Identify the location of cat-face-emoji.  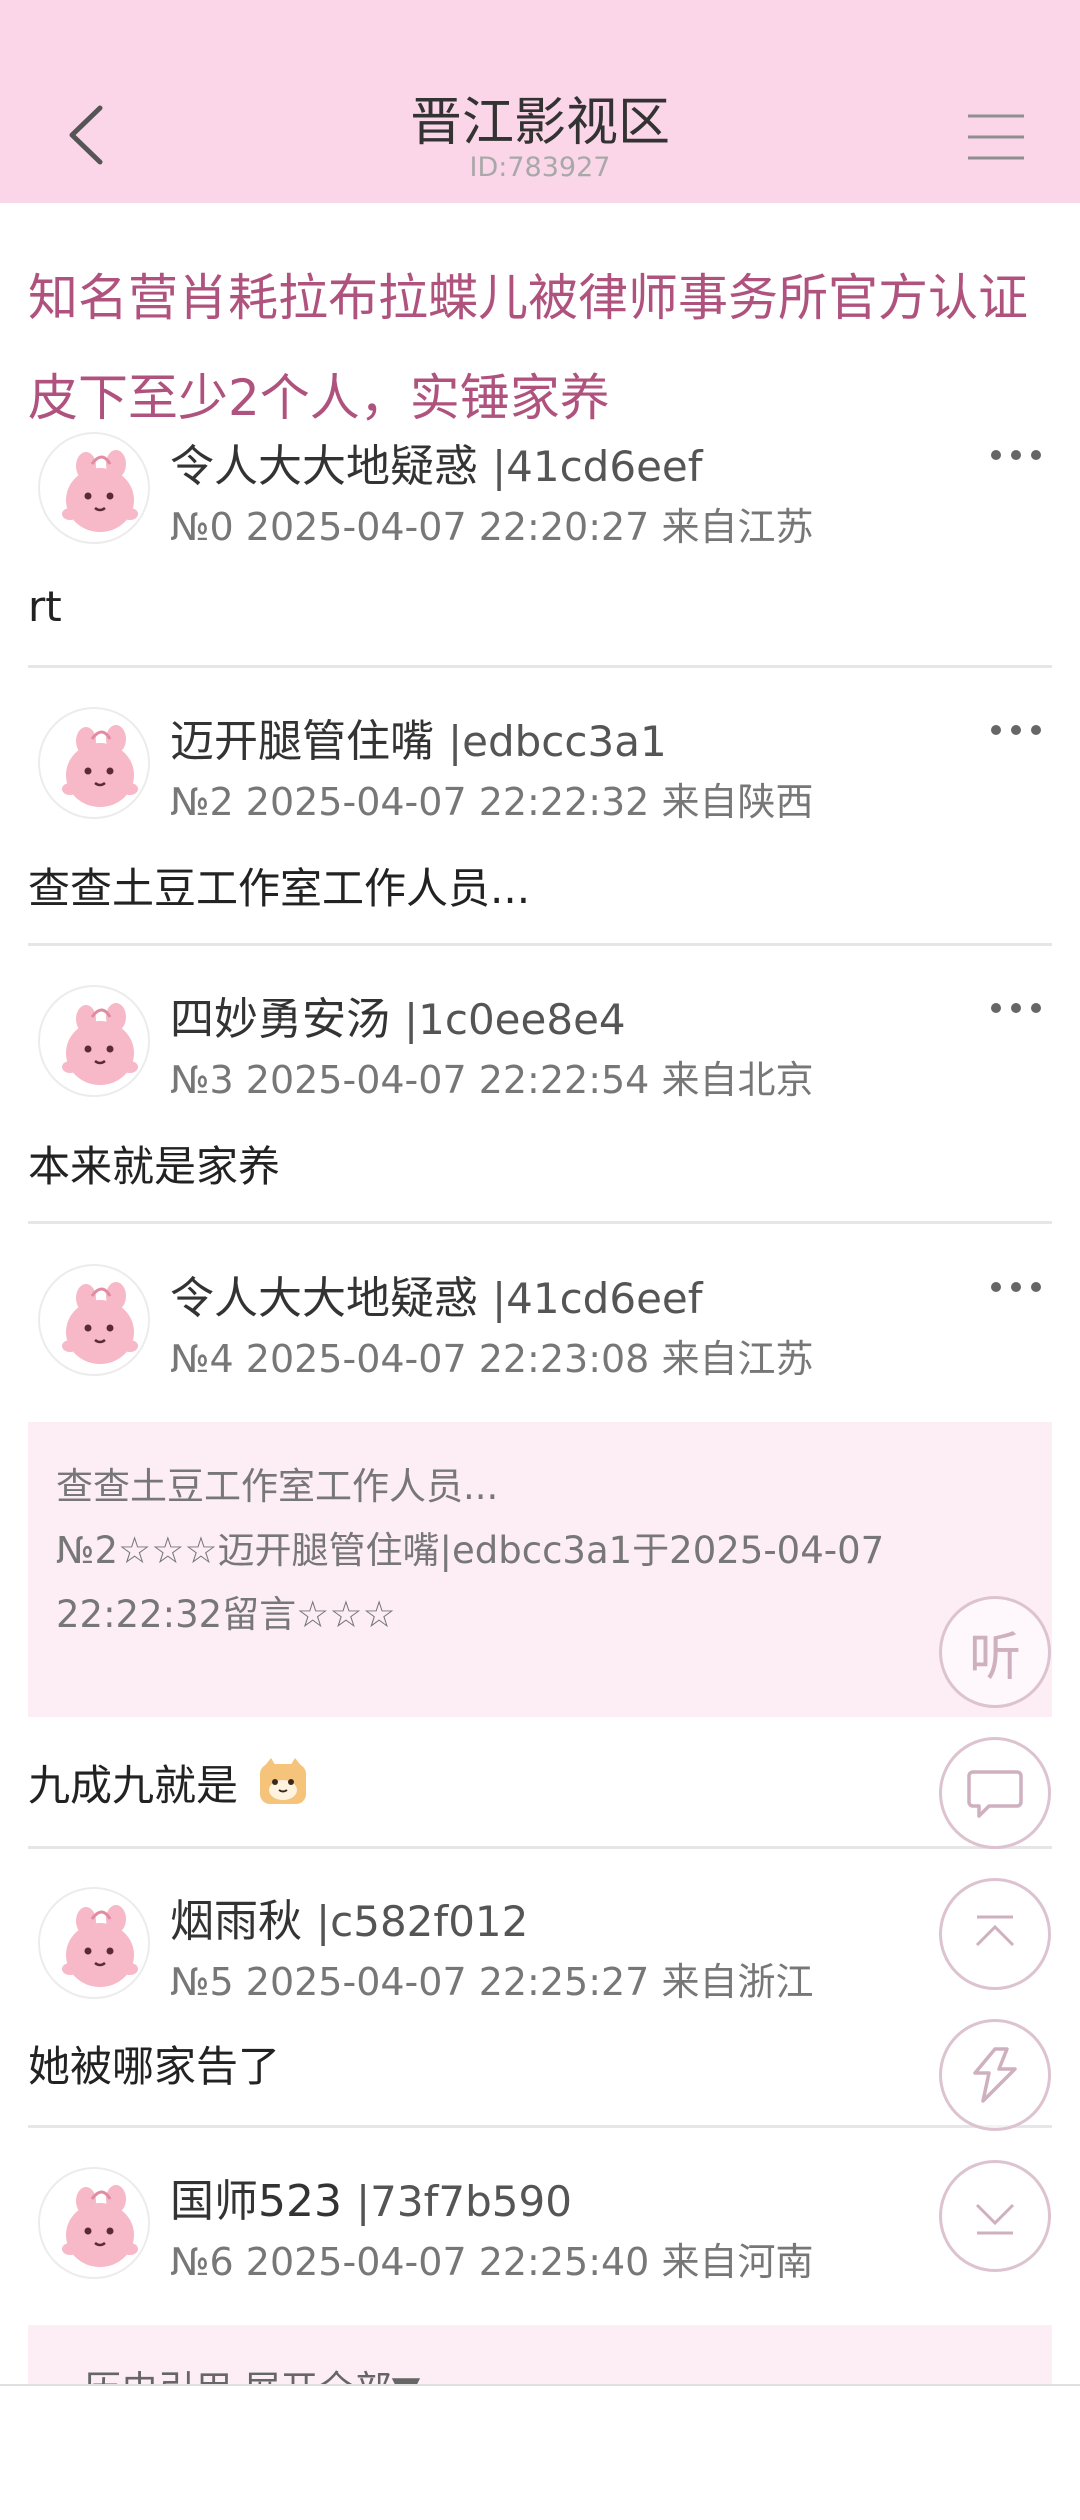
(283, 1781).